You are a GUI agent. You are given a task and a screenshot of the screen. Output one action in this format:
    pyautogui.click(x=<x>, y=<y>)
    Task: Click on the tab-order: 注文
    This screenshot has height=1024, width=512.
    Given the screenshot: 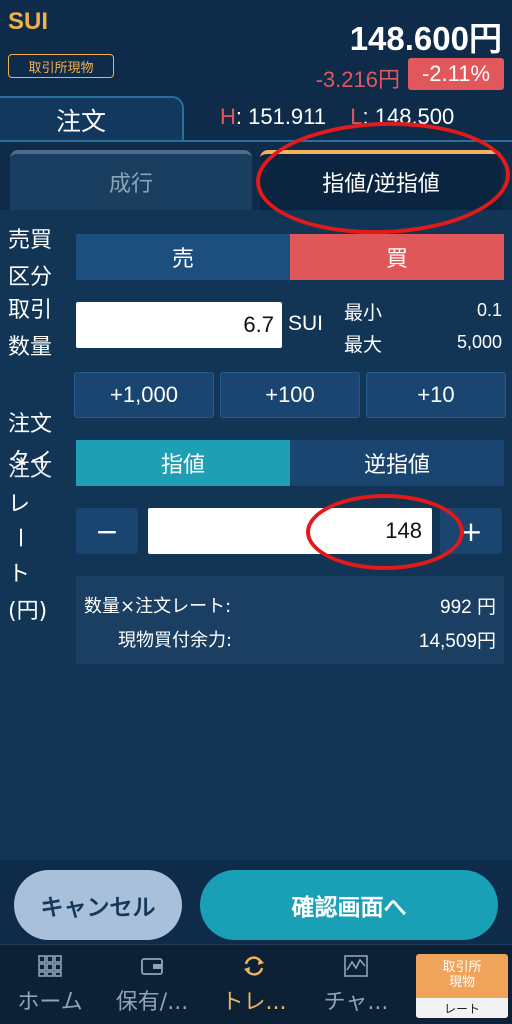 What is the action you would take?
    pyautogui.click(x=92, y=119)
    